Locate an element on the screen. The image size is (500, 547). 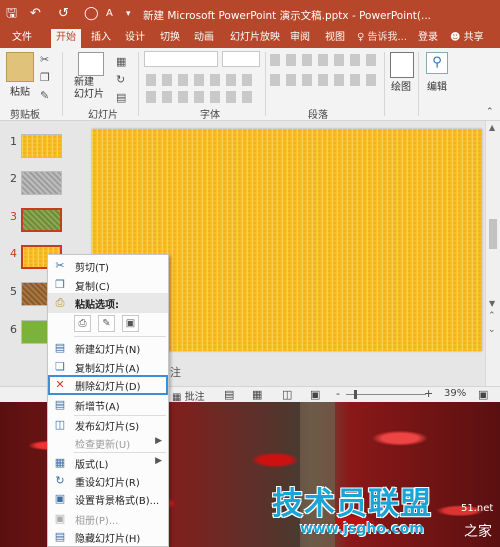
section-icon: ▤ is located at coordinates (121, 98).